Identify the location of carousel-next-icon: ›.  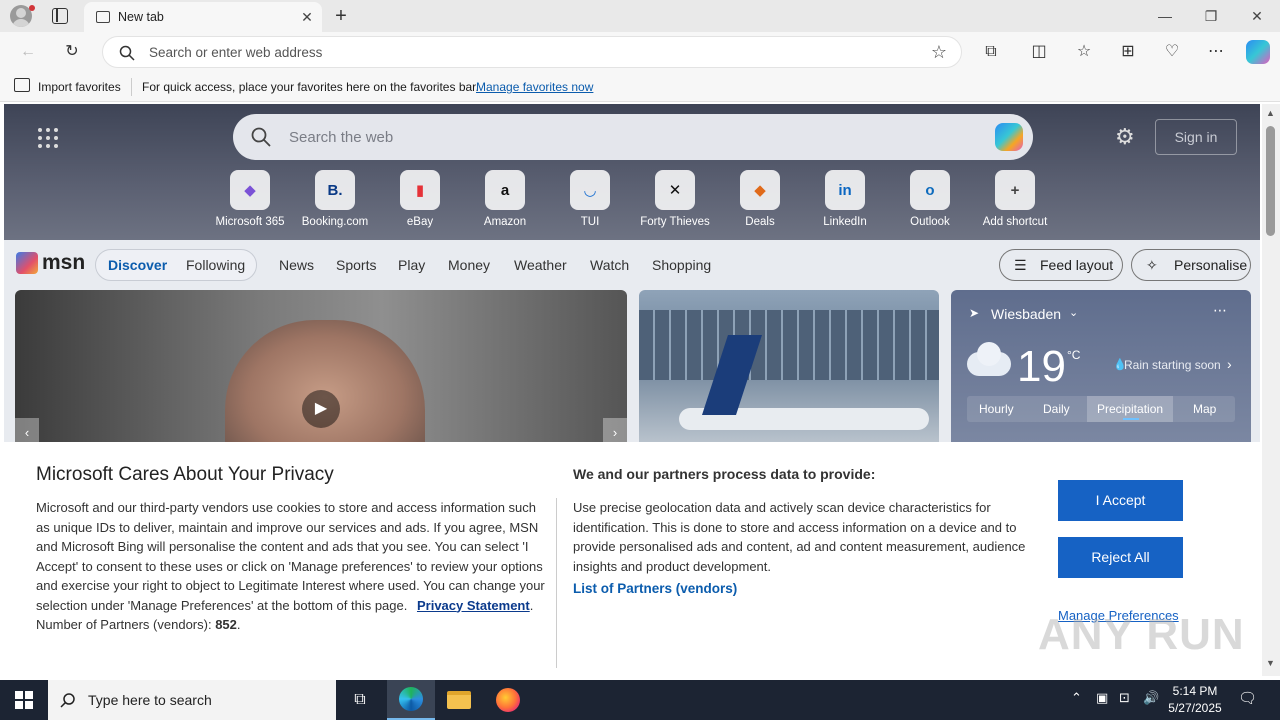
(615, 430).